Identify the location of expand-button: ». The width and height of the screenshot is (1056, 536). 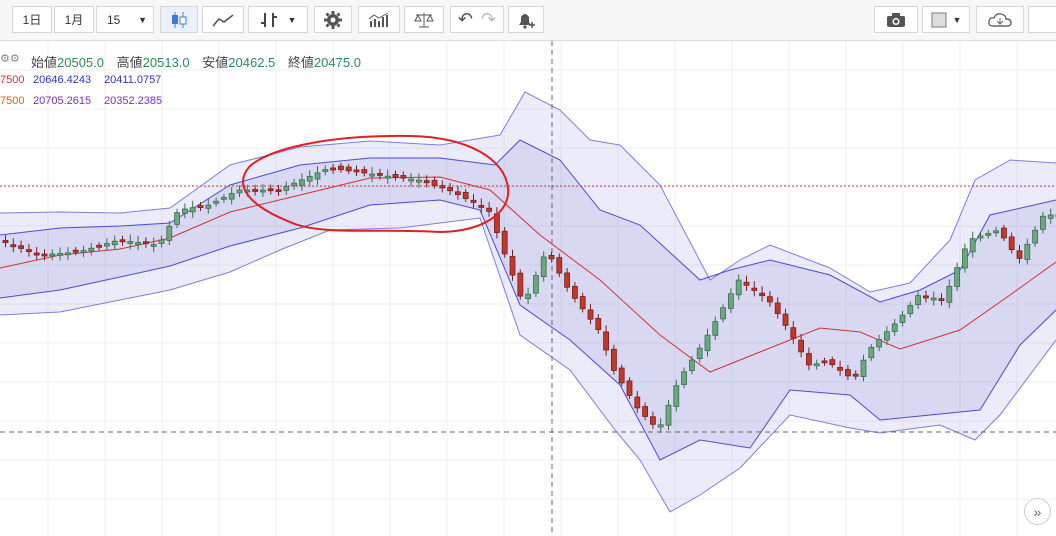
(1037, 511).